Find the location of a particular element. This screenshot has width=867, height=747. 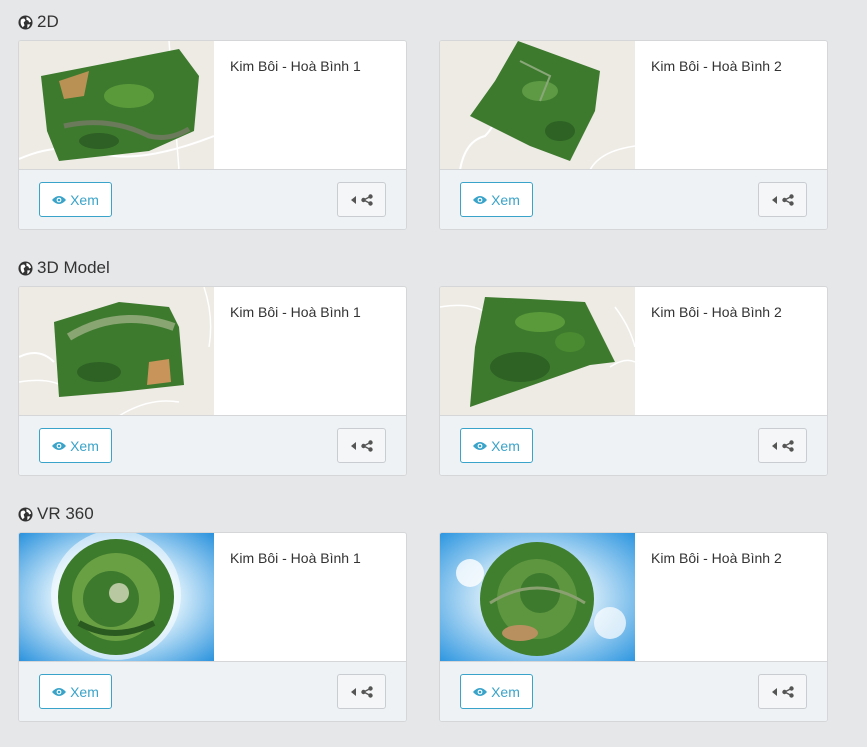

section-title-label: 2D is located at coordinates (48, 21).